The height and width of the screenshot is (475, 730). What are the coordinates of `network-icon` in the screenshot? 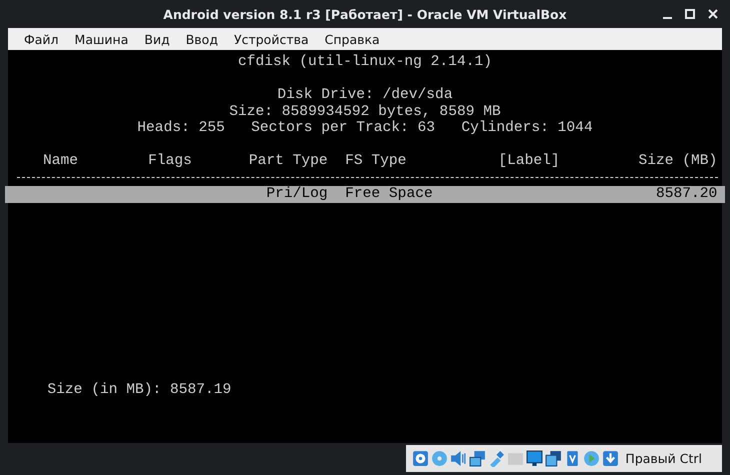 It's located at (477, 458).